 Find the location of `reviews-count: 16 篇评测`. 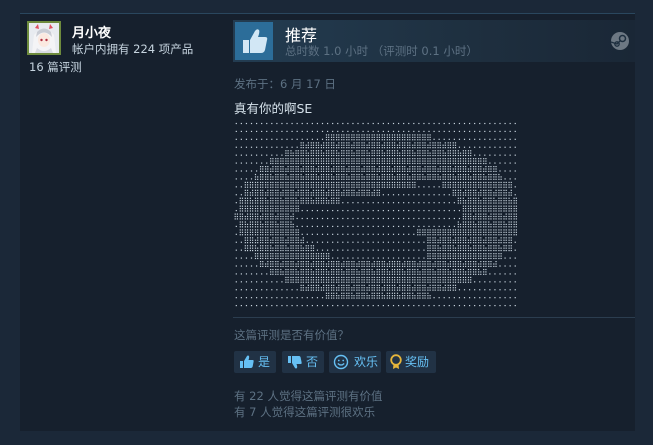

reviews-count: 16 篇评测 is located at coordinates (55, 67).